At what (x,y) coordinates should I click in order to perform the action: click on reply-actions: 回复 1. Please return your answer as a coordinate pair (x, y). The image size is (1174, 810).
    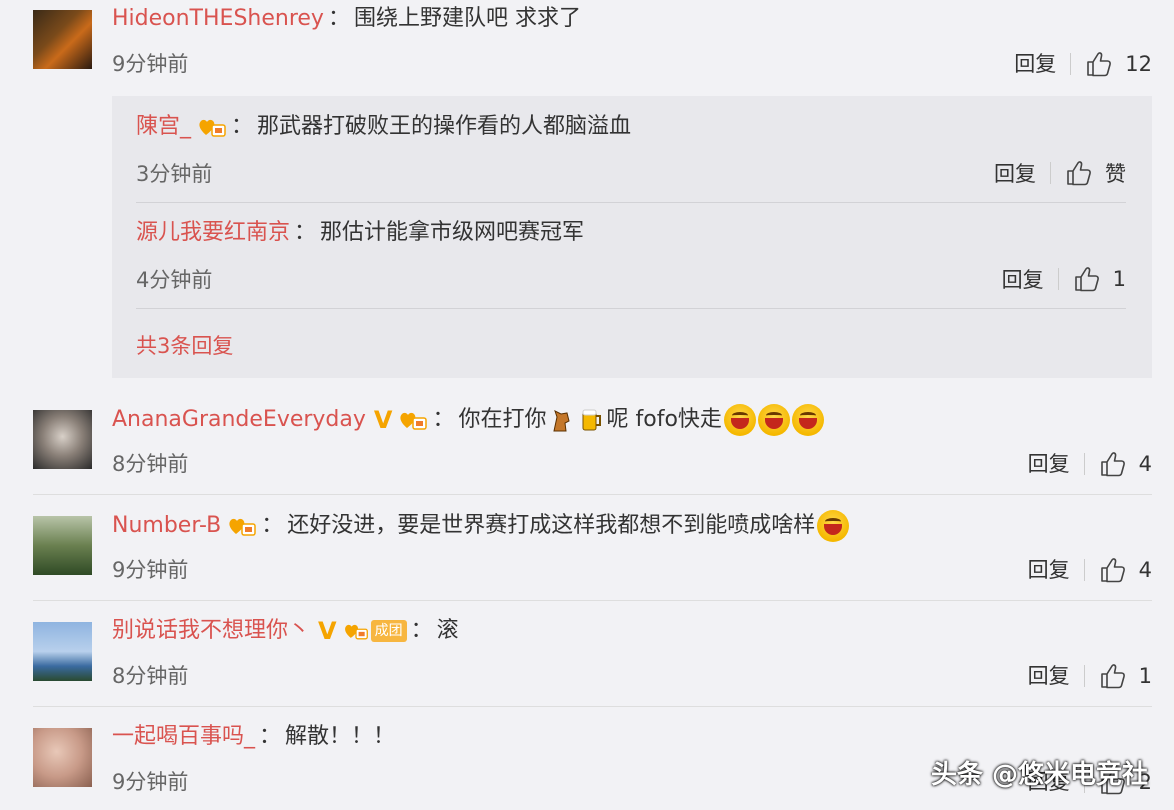
    Looking at the image, I should click on (1064, 279).